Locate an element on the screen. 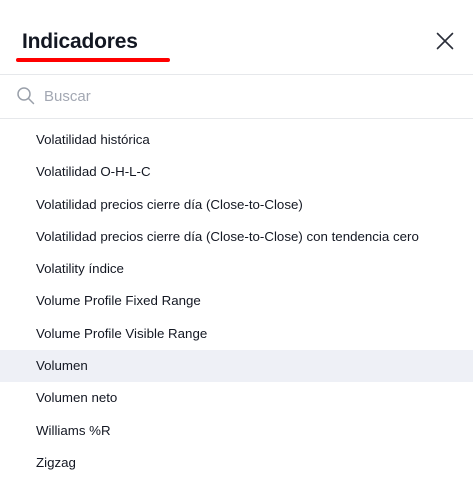 The width and height of the screenshot is (473, 479). indicator-item: Volumen neto is located at coordinates (236, 398).